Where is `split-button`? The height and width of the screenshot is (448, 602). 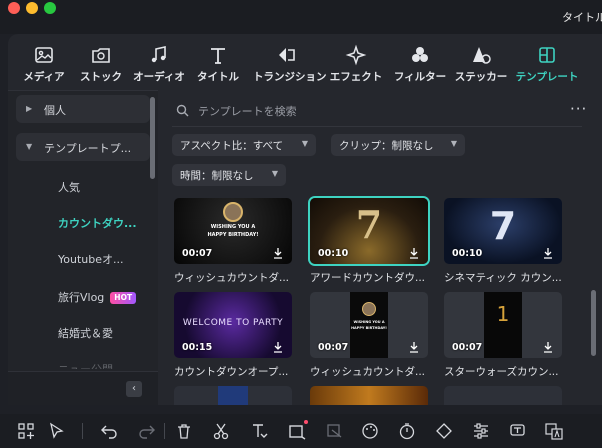 split-button is located at coordinates (221, 431).